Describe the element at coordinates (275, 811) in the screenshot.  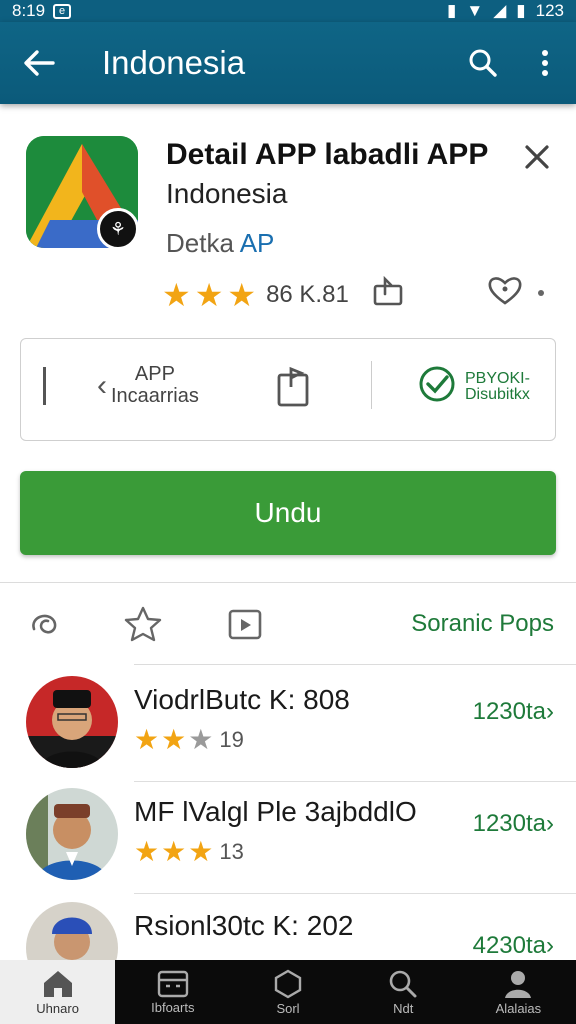
I see `list-item-title: MF lValgl Ple 3ajbddlO` at that location.